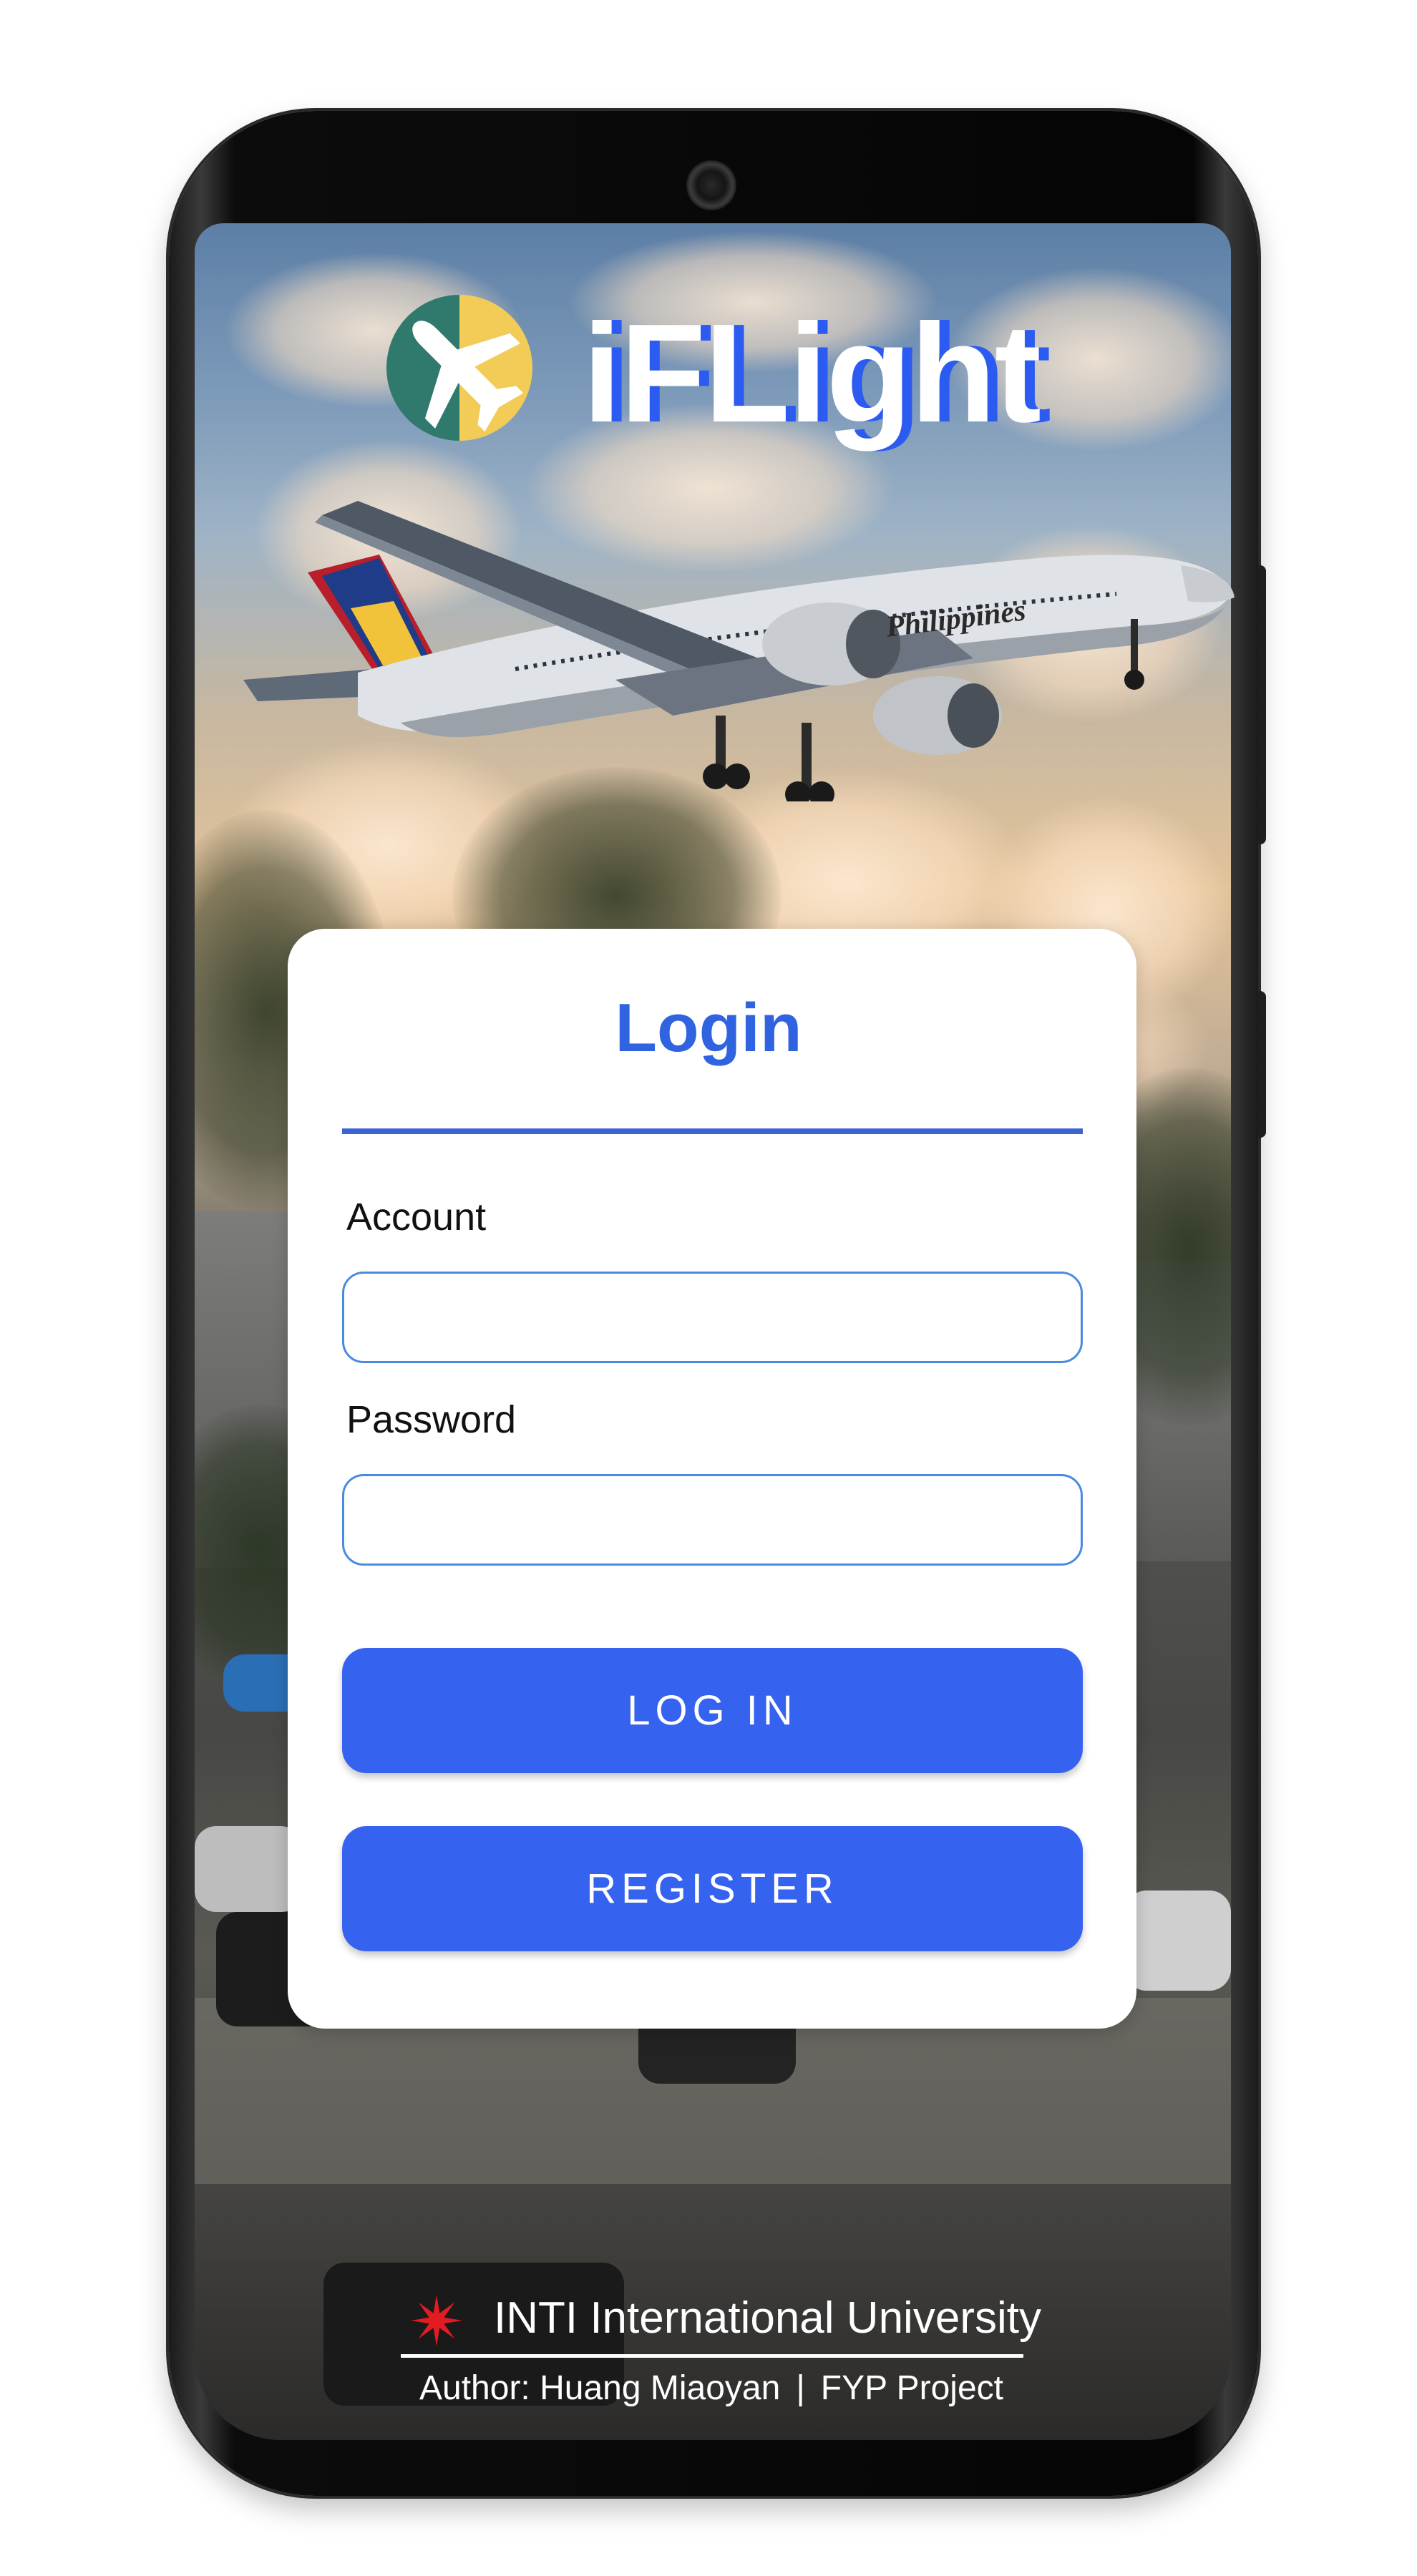 This screenshot has width=1417, height=2576. I want to click on project-text: FYP Project, so click(911, 2388).